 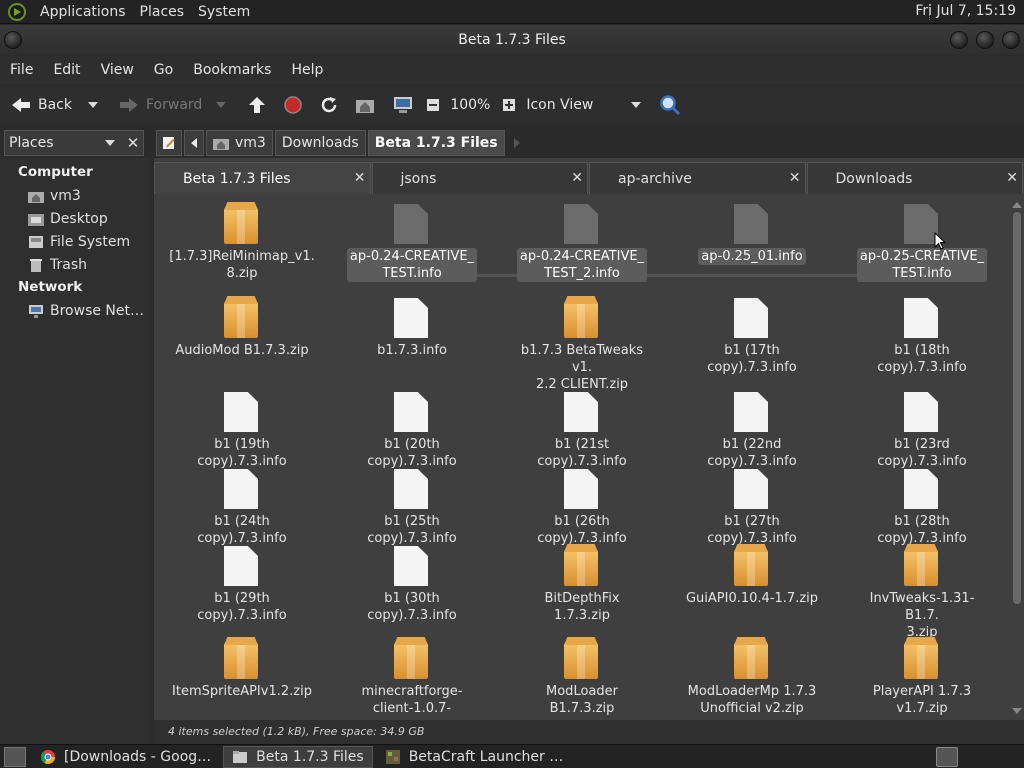 I want to click on file-name-line: 2.2 CLIENT.zip, so click(x=582, y=384).